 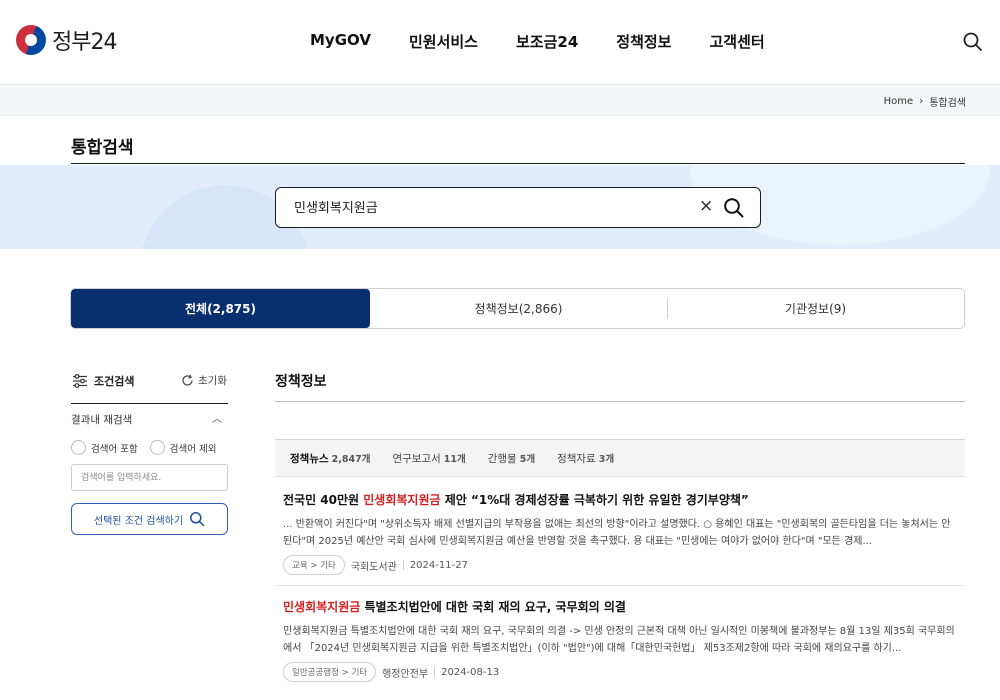 What do you see at coordinates (301, 382) in the screenshot?
I see `section-title: 정책정보` at bounding box center [301, 382].